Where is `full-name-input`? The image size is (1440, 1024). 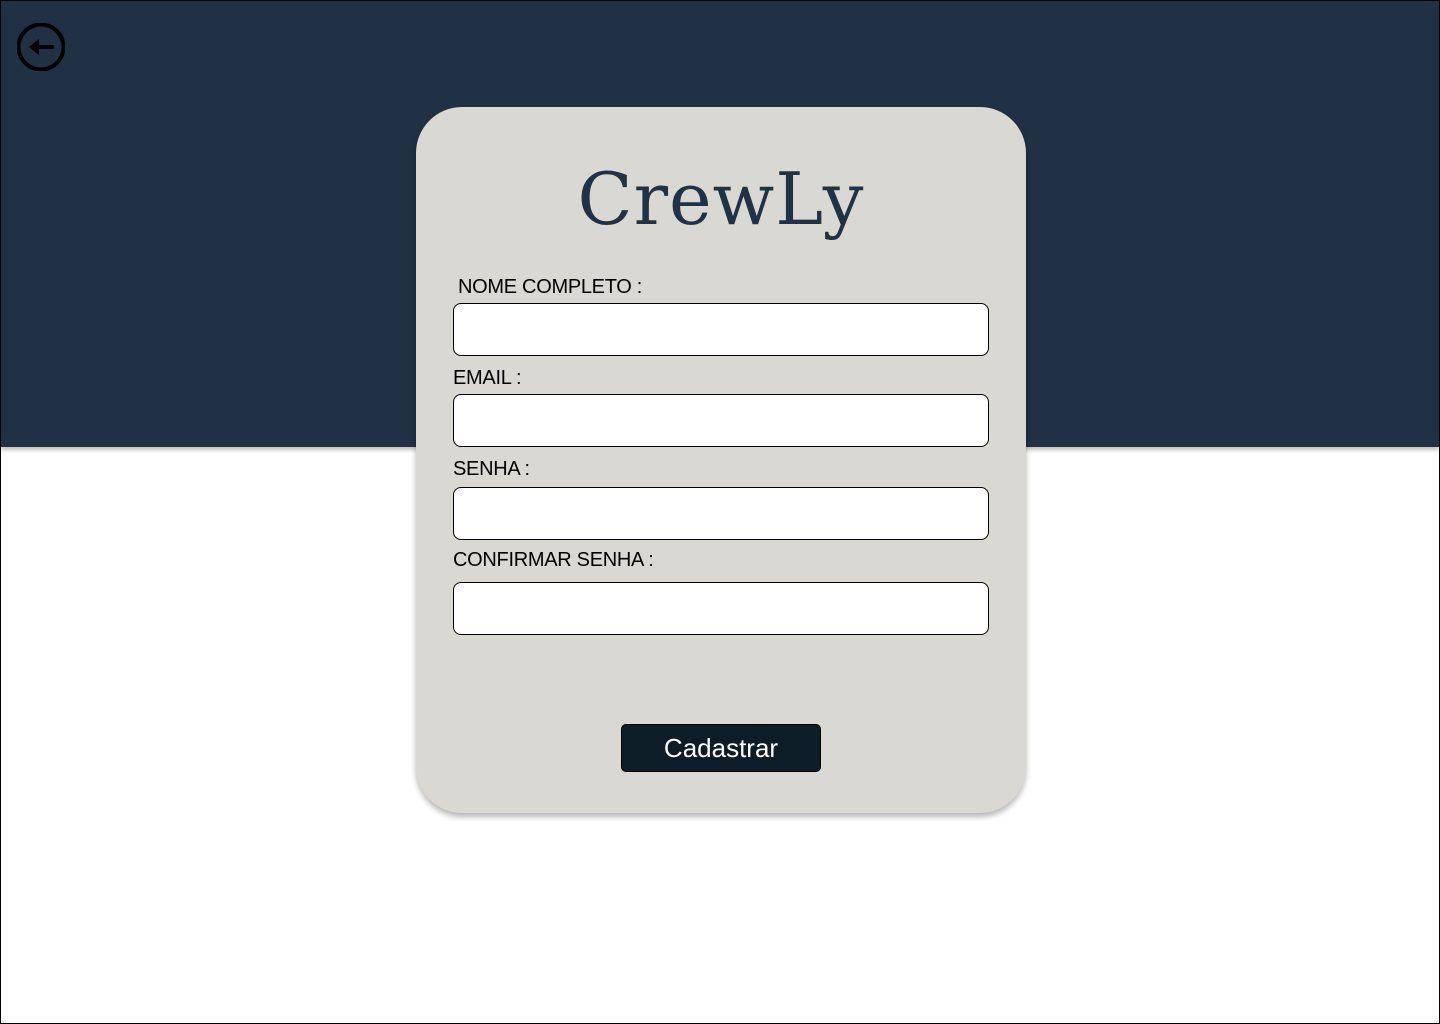 full-name-input is located at coordinates (721, 329).